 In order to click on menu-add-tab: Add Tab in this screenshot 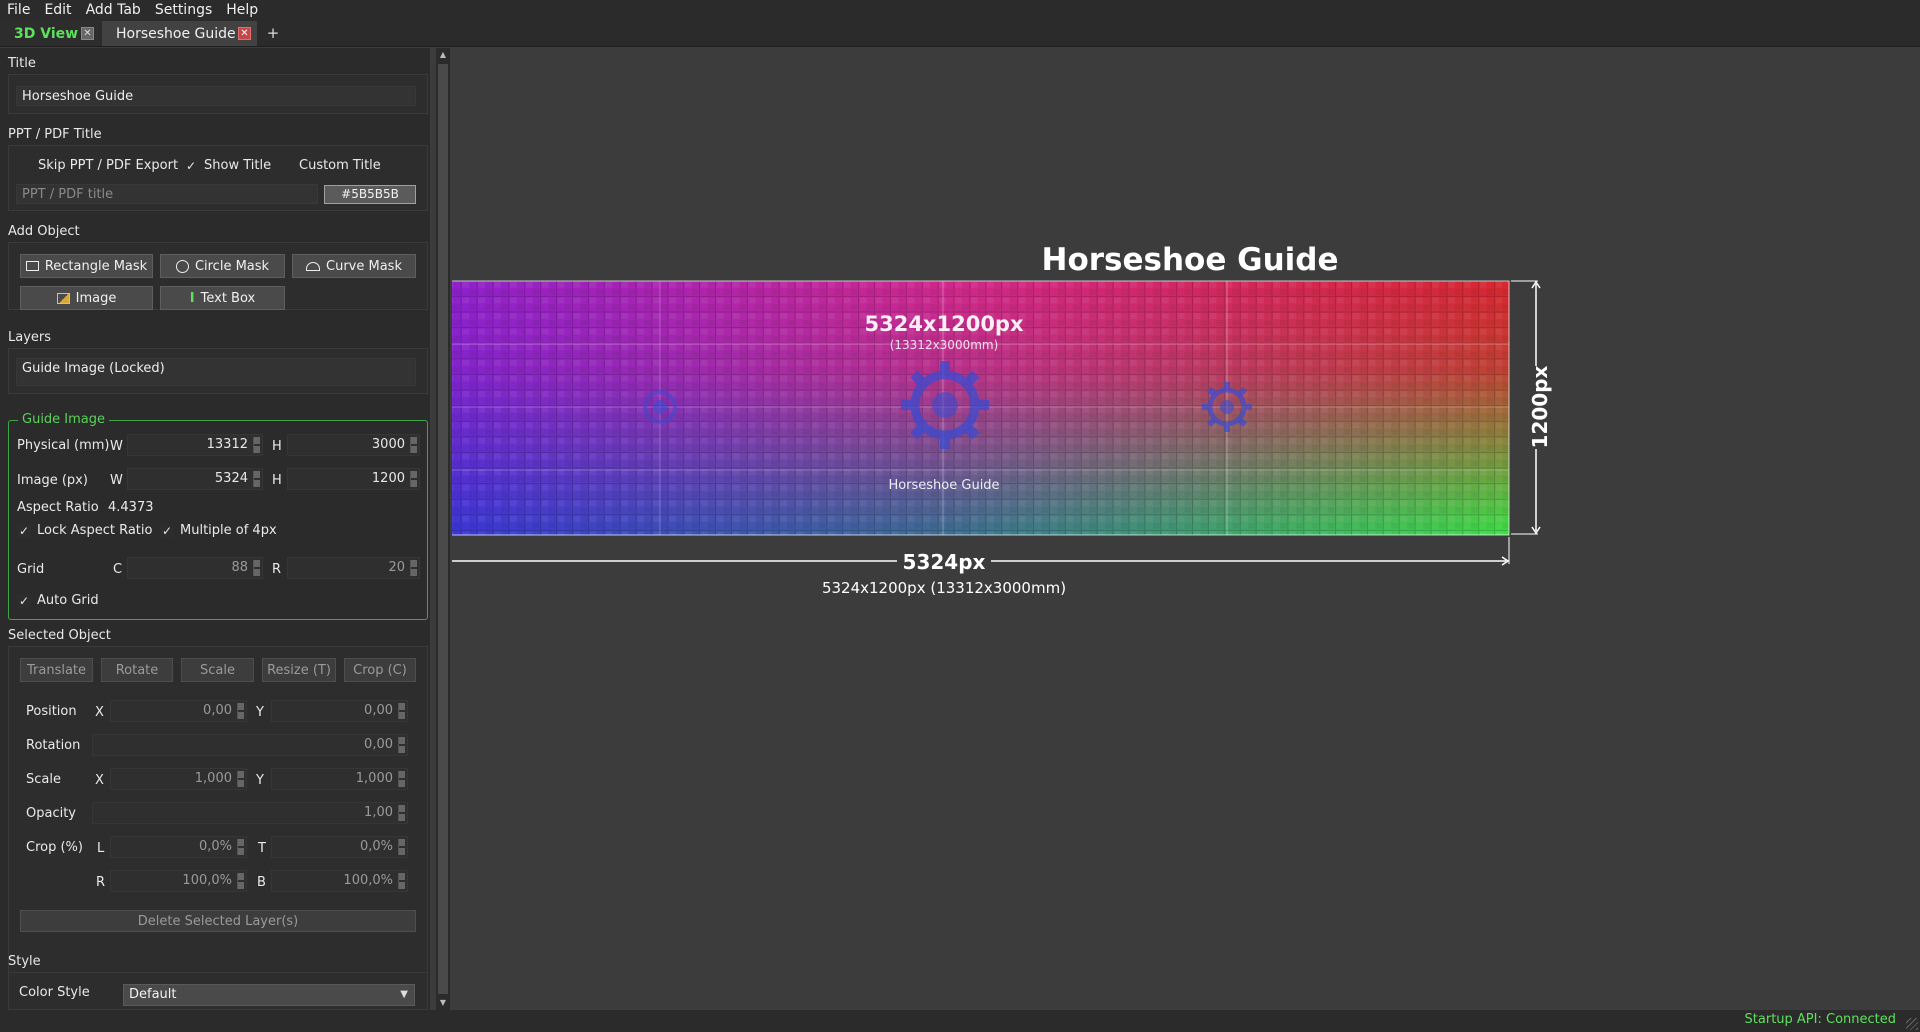, I will do `click(113, 10)`.